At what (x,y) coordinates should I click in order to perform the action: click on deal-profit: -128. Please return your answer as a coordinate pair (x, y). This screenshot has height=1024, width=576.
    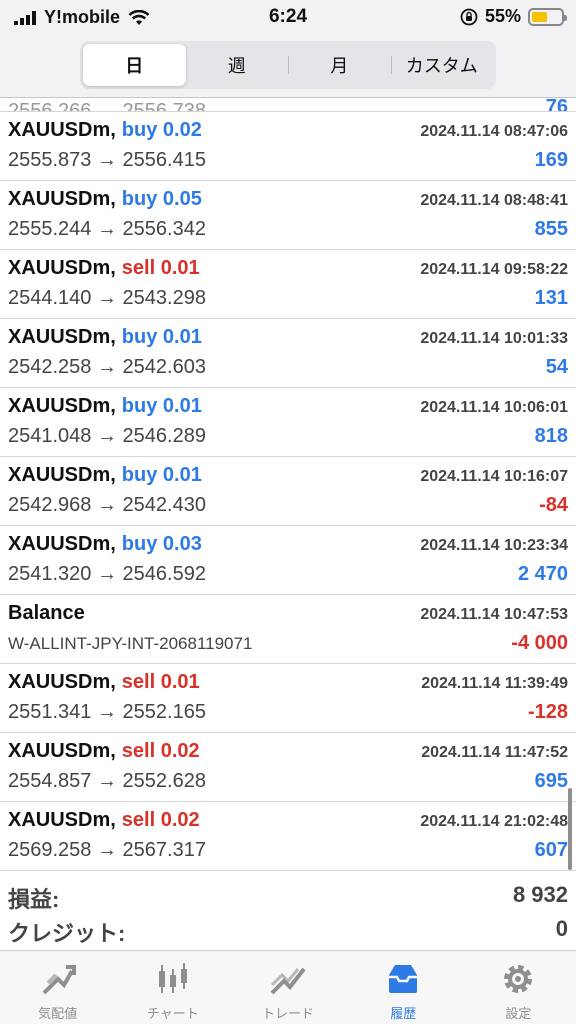
    Looking at the image, I should click on (547, 712).